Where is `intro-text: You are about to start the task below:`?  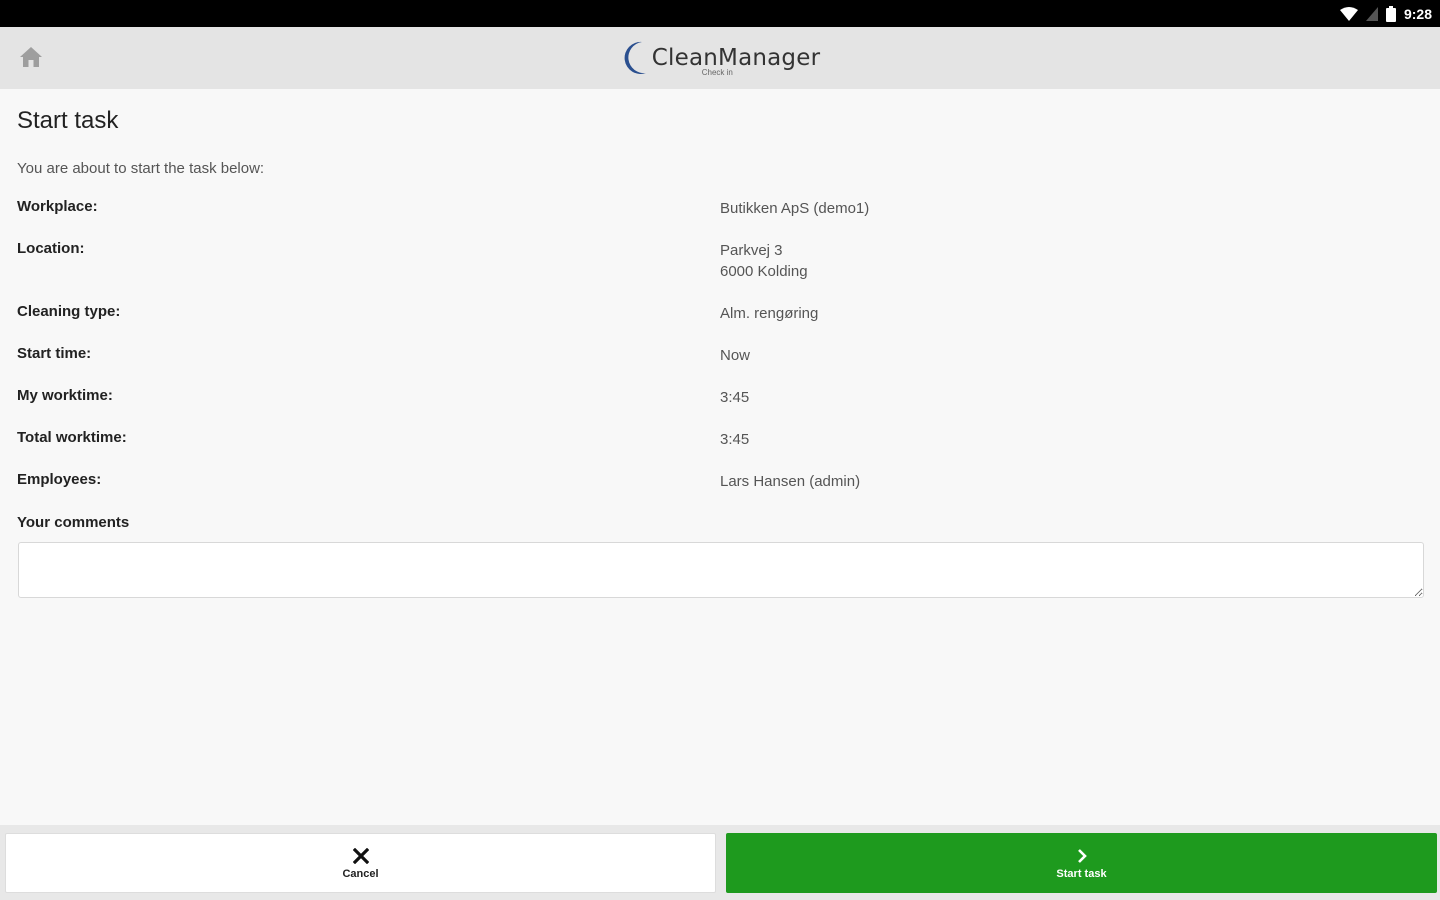
intro-text: You are about to start the task below: is located at coordinates (141, 168).